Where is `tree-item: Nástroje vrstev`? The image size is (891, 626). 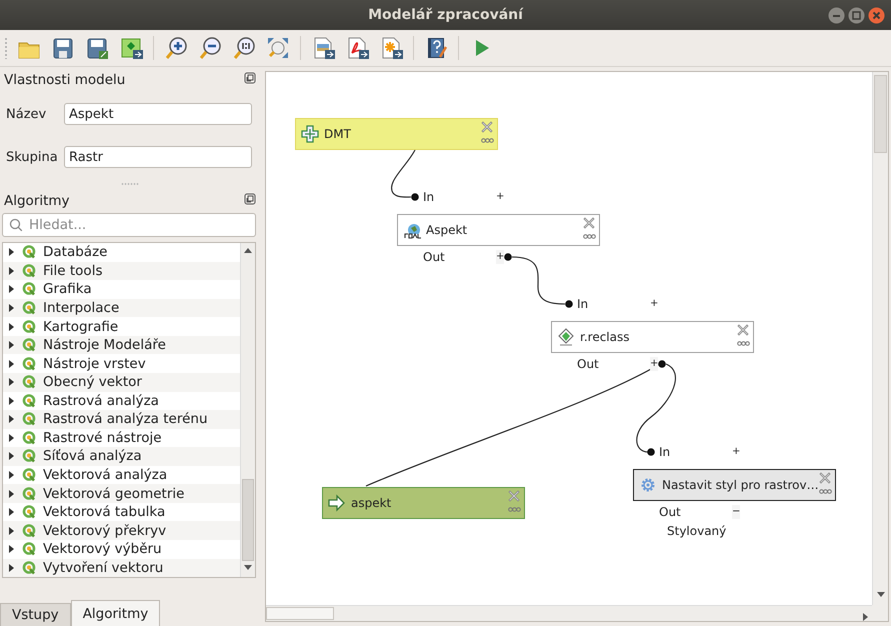 tree-item: Nástroje vrstev is located at coordinates (121, 363).